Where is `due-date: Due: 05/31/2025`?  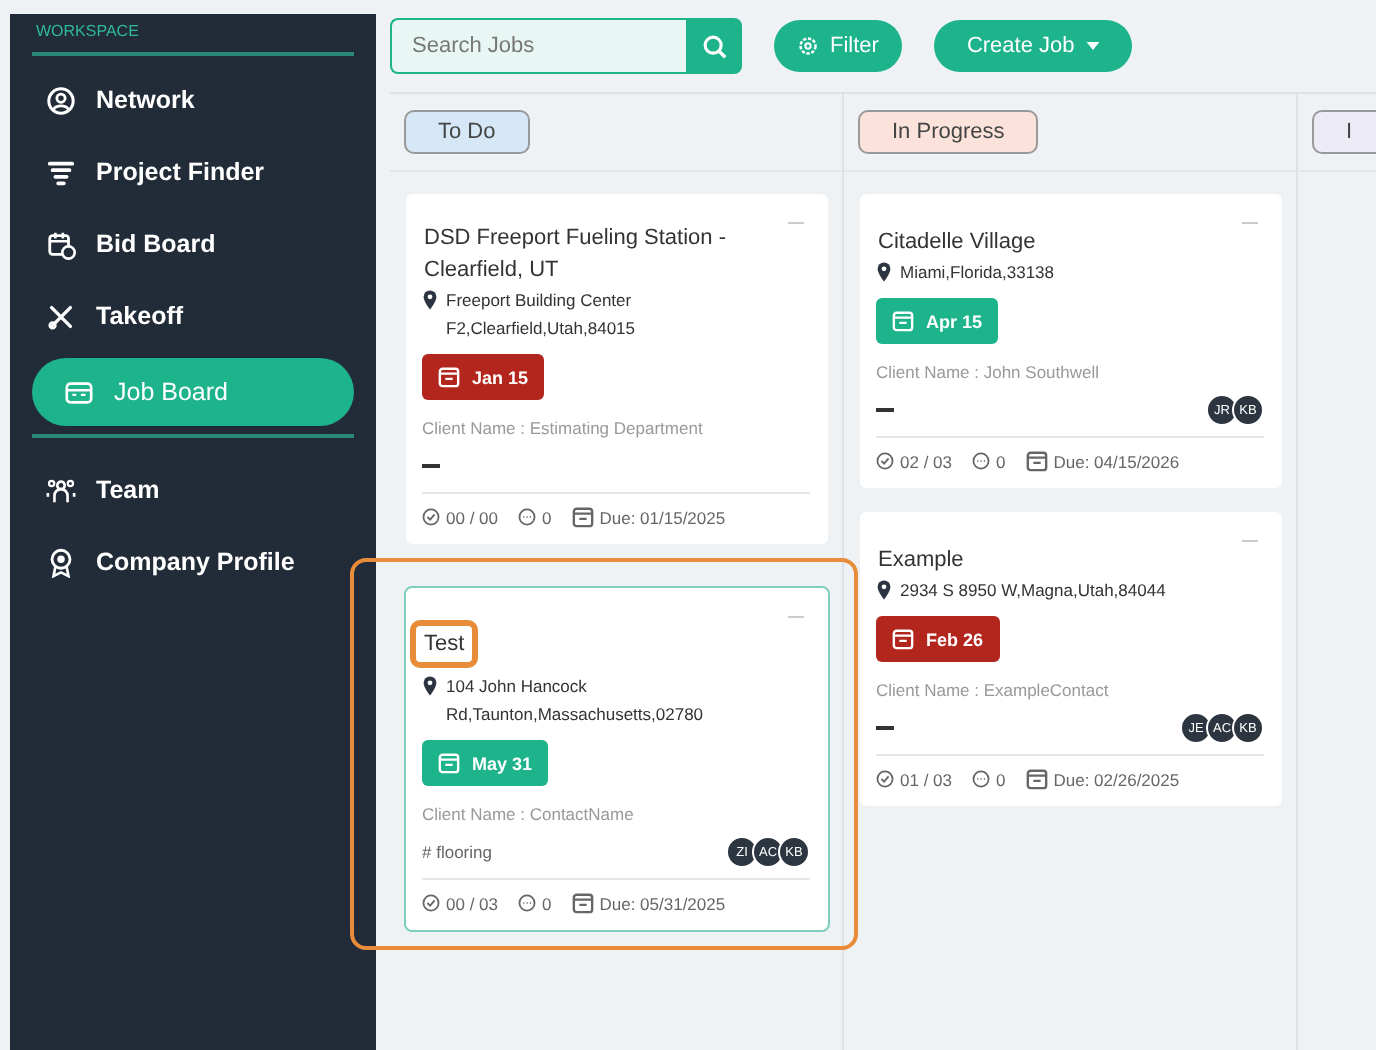 due-date: Due: 05/31/2025 is located at coordinates (662, 903).